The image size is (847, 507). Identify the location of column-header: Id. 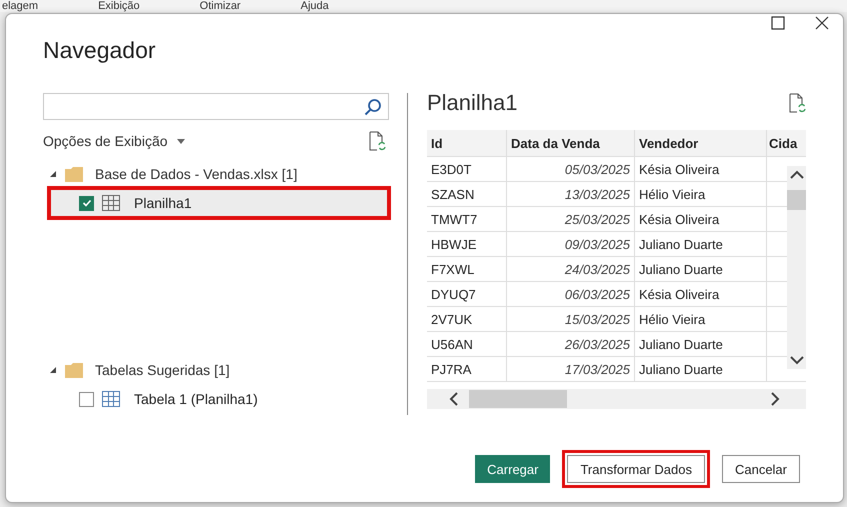
(467, 143).